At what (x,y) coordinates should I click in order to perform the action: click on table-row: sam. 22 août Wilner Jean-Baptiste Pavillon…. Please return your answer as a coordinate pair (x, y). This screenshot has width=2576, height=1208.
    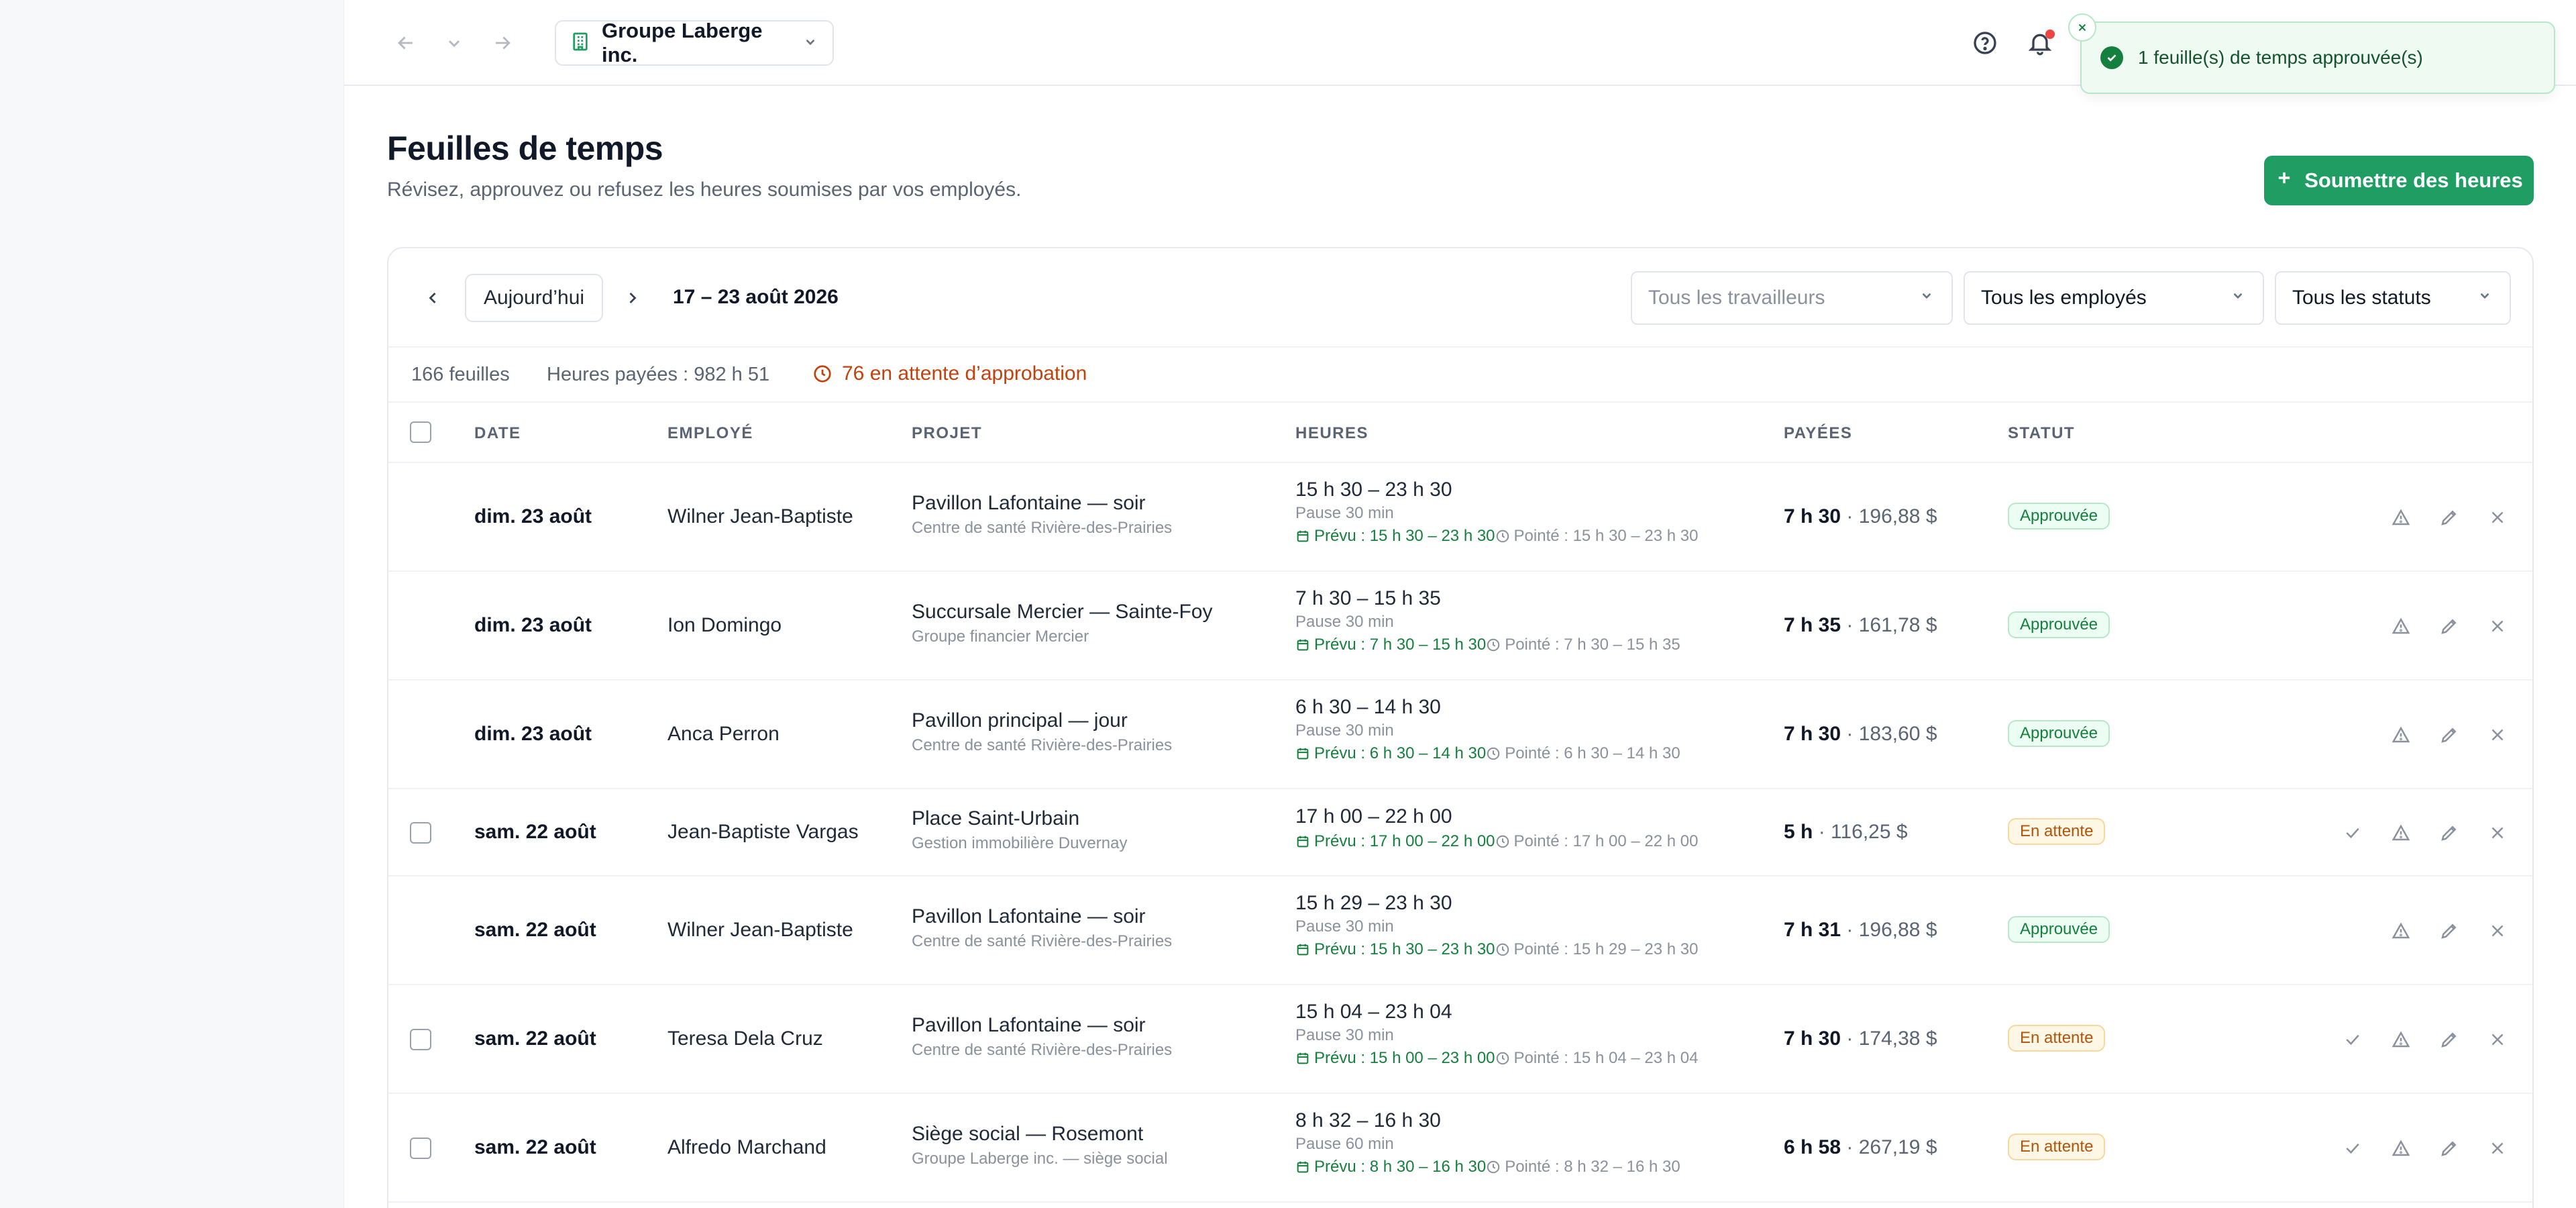
    Looking at the image, I should click on (1460, 930).